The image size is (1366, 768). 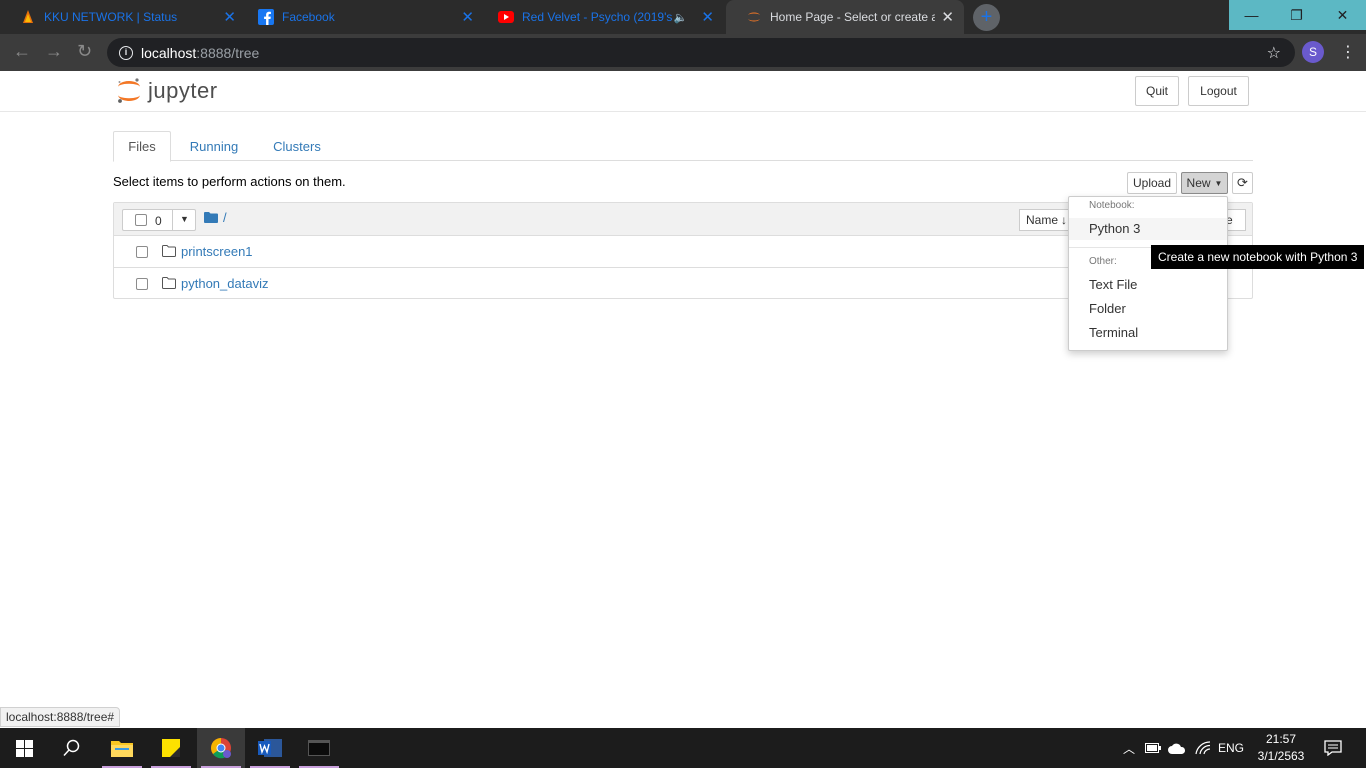 I want to click on browser-tab-kku: KKU NETWORK | Status ✕, so click(x=123, y=17).